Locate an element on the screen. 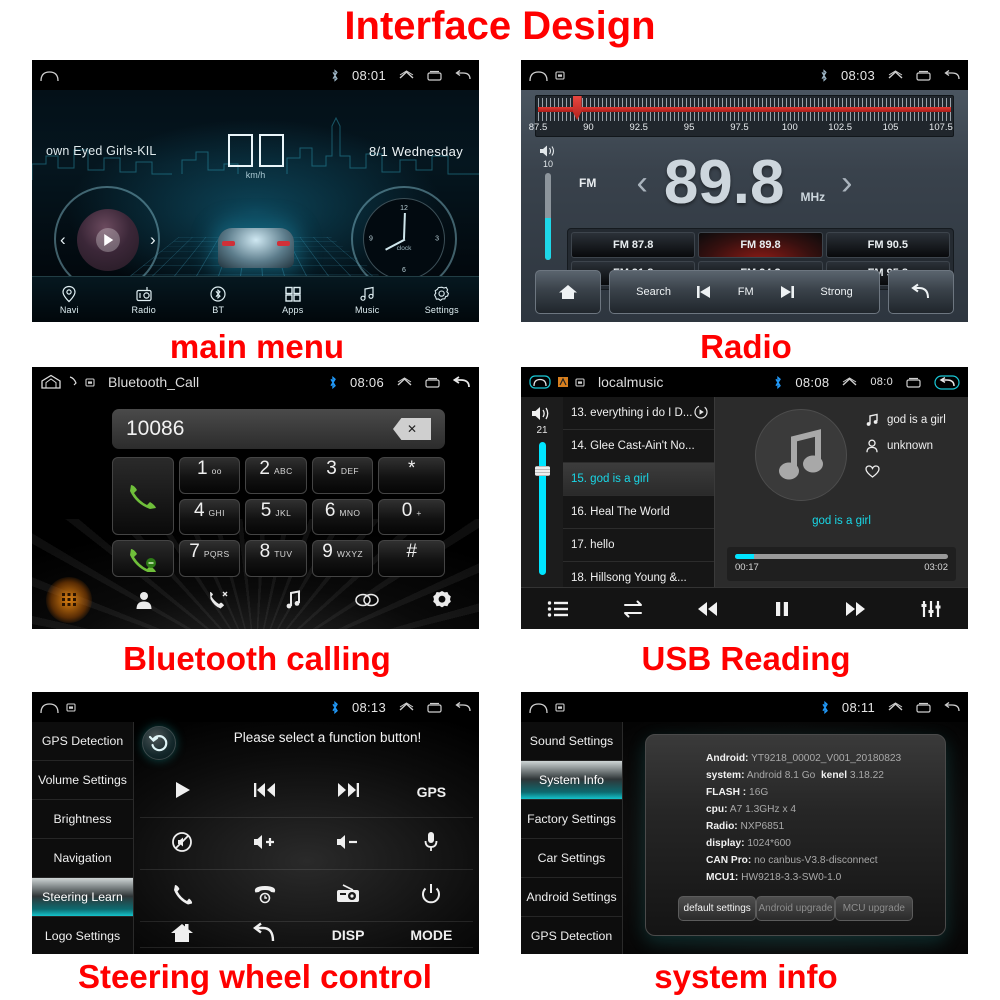  chevron-left-icon: ‹ is located at coordinates (642, 183).